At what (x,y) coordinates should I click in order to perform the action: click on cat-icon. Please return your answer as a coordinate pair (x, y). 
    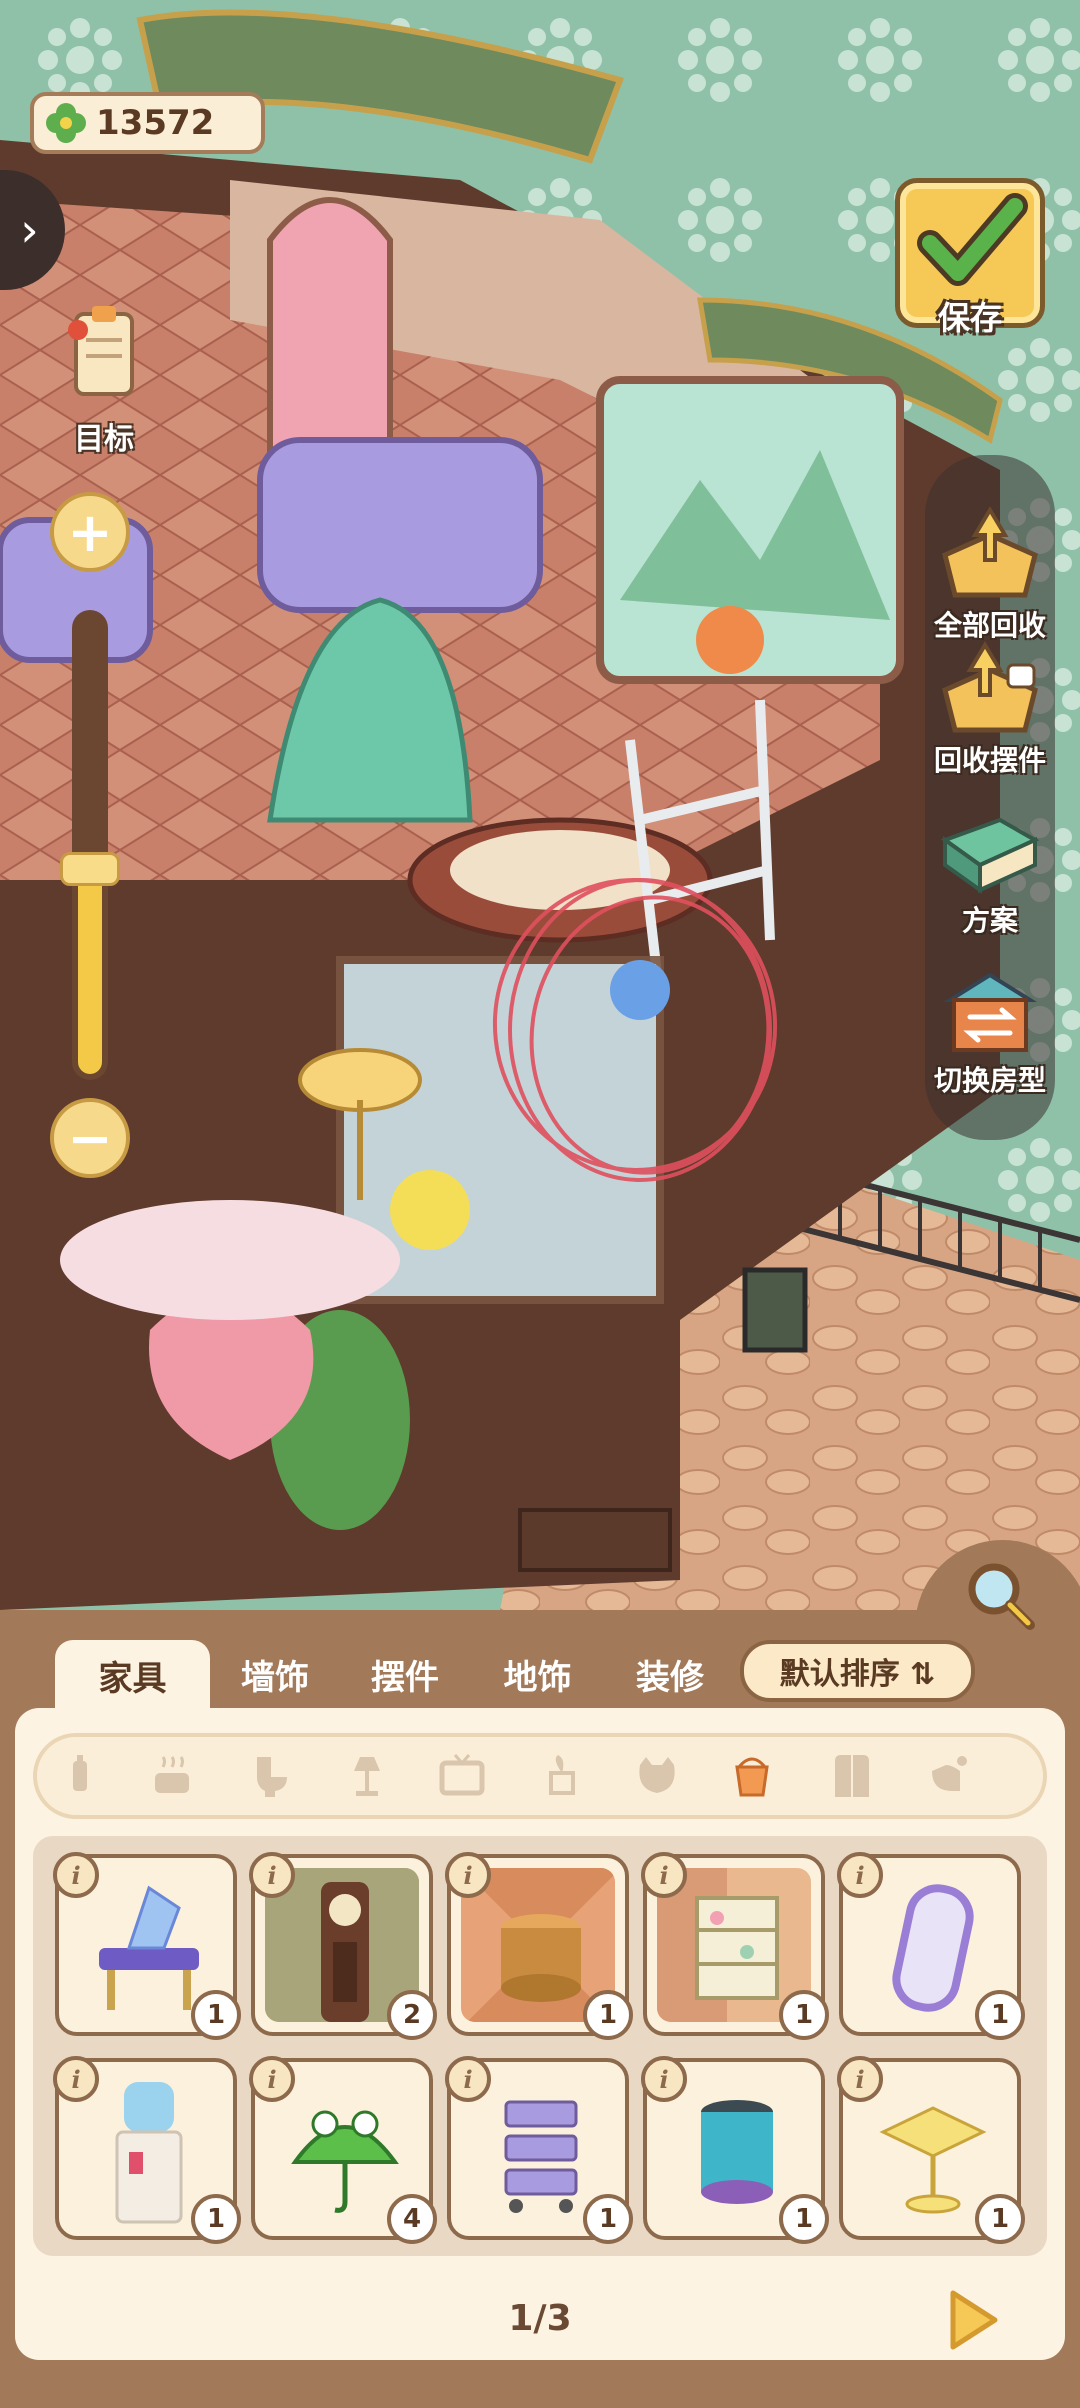
    Looking at the image, I should click on (657, 1776).